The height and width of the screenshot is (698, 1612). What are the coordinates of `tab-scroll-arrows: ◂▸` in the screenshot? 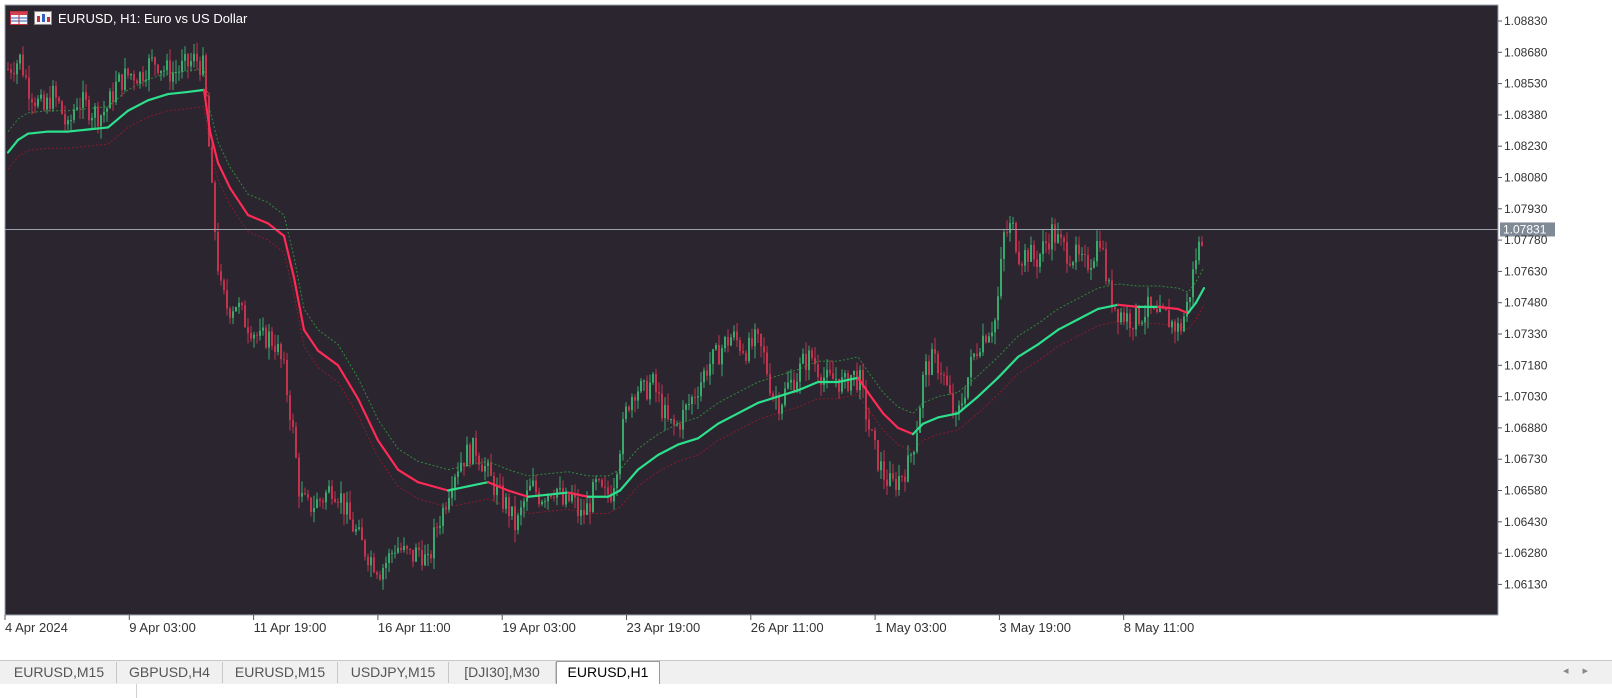 It's located at (1582, 670).